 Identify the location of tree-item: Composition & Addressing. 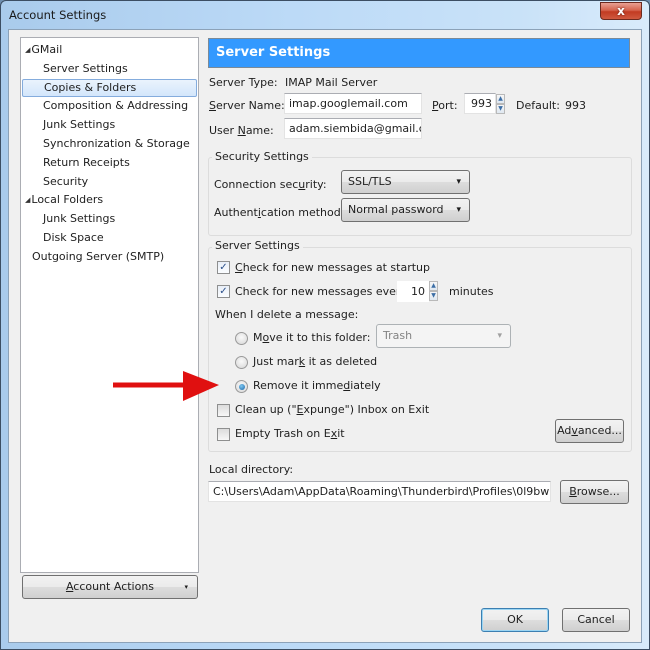
(109, 106).